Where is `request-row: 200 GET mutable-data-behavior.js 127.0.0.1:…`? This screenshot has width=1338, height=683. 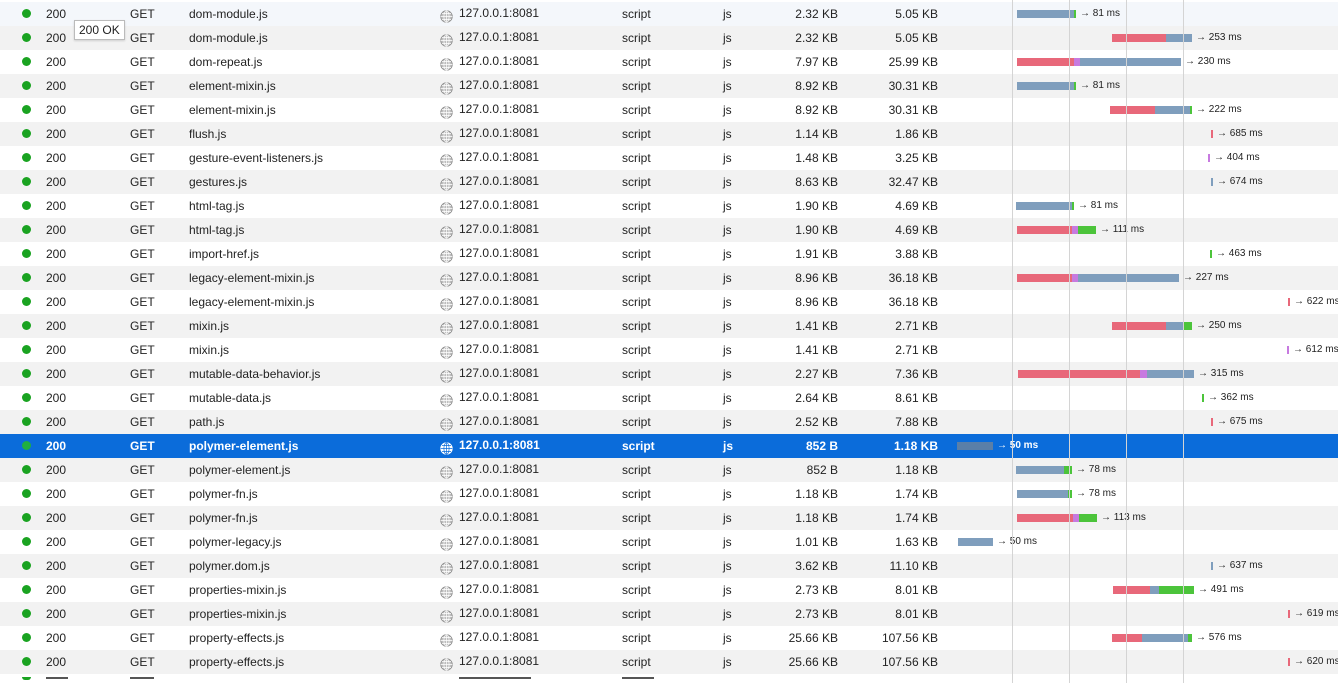
request-row: 200 GET mutable-data-behavior.js 127.0.0.1:… is located at coordinates (669, 374).